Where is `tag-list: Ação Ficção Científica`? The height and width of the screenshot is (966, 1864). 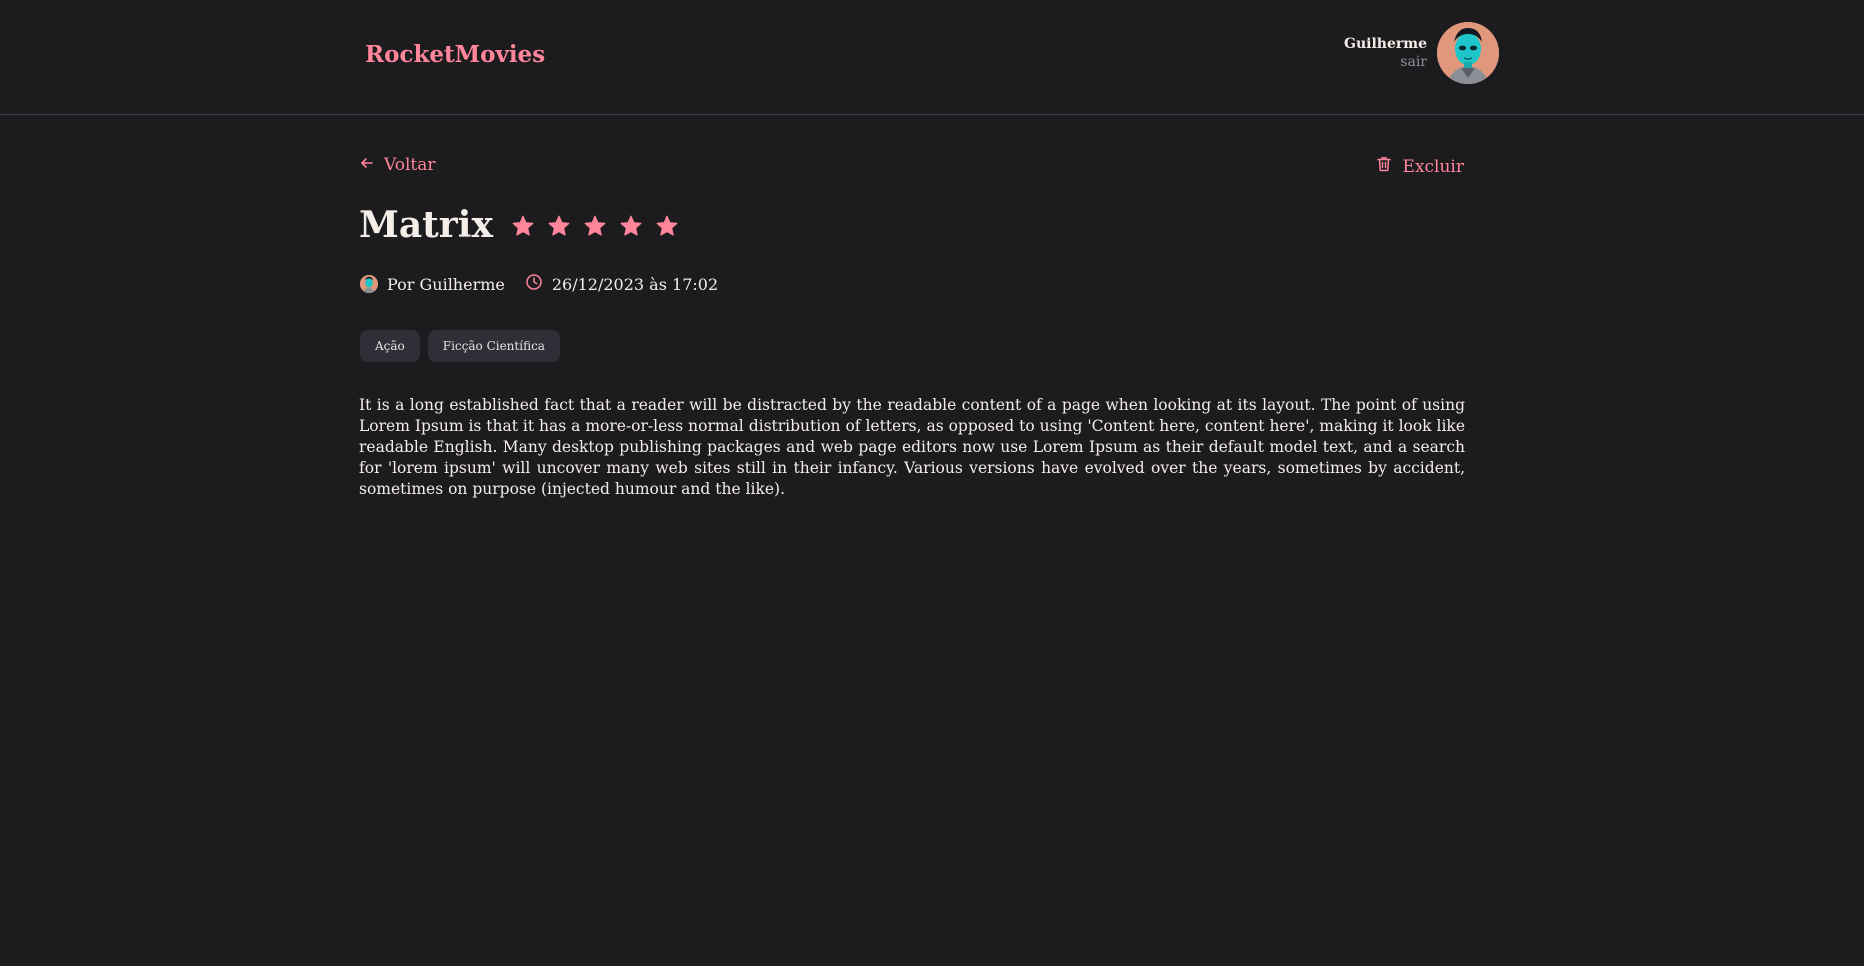
tag-list: Ação Ficção Científica is located at coordinates (460, 346).